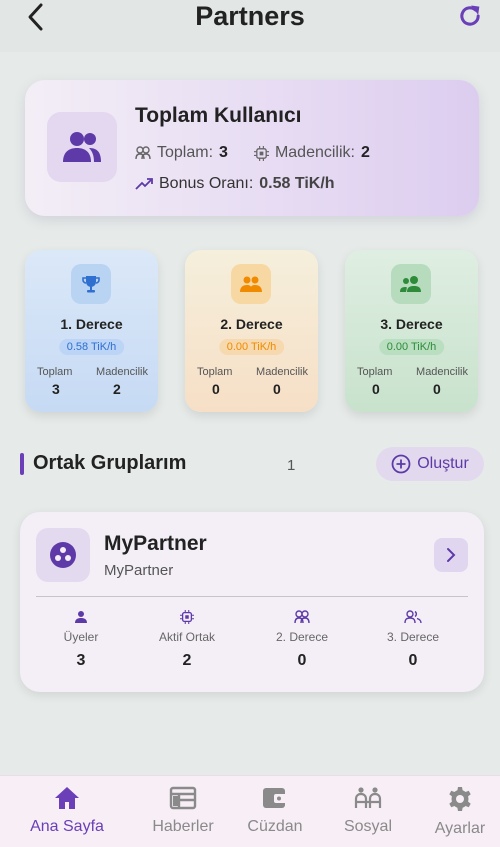 This screenshot has height=847, width=500. Describe the element at coordinates (91, 324) in the screenshot. I see `tier-title: 1. Derece` at that location.